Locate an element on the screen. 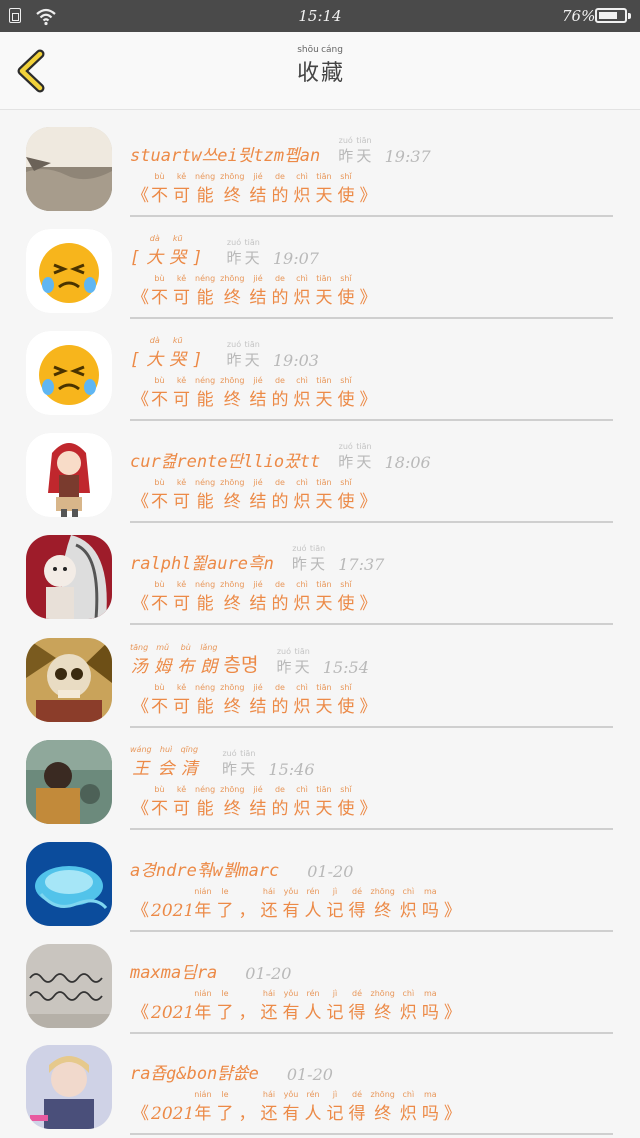  name-char: kū 哭 is located at coordinates (178, 251).